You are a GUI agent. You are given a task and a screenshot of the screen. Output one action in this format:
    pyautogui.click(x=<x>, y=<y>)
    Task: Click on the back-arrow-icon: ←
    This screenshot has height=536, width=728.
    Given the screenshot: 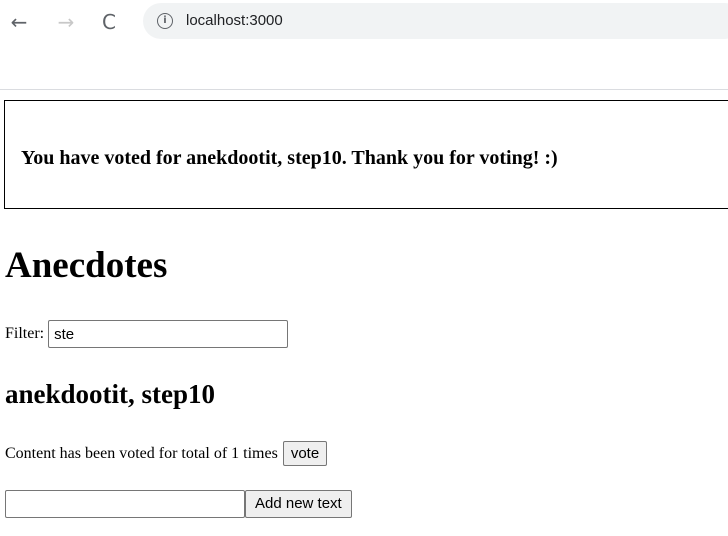 What is the action you would take?
    pyautogui.click(x=19, y=22)
    